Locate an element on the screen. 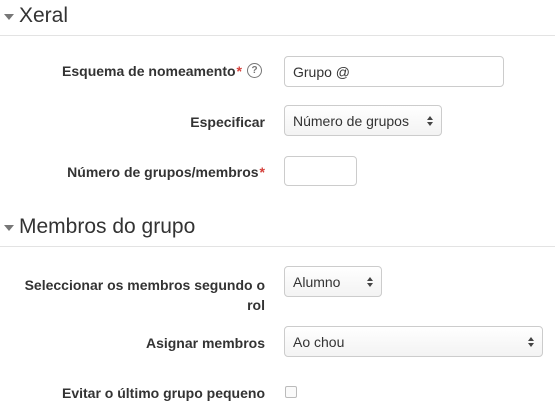 The image size is (555, 407). naming-scheme-input: Grupo @ is located at coordinates (394, 71).